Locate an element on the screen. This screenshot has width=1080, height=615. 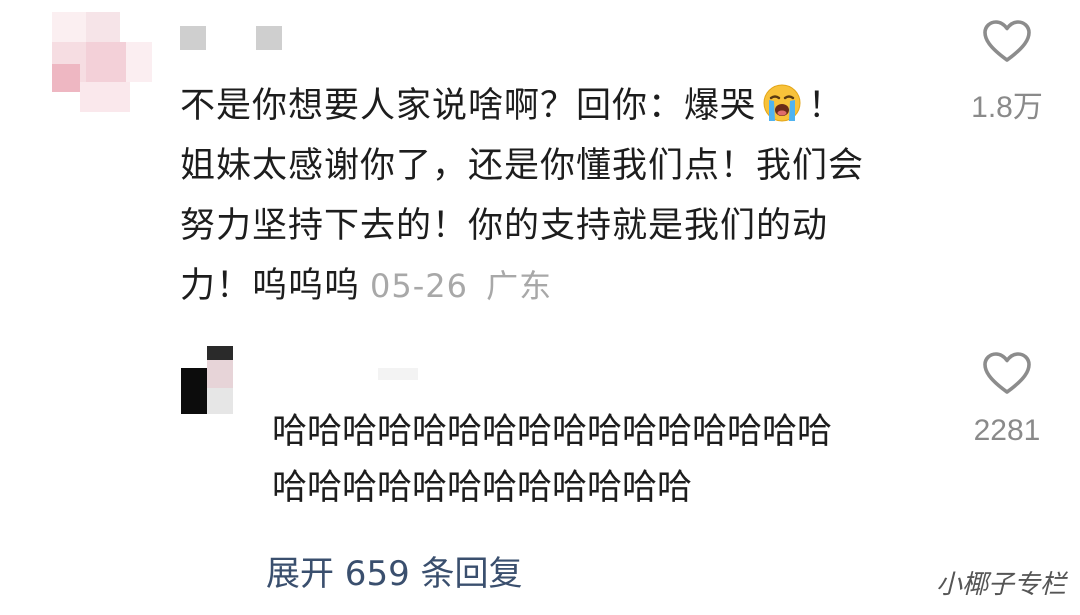
comment-line: 努力坚持下去的！你的支持就是我们的动 is located at coordinates (504, 226).